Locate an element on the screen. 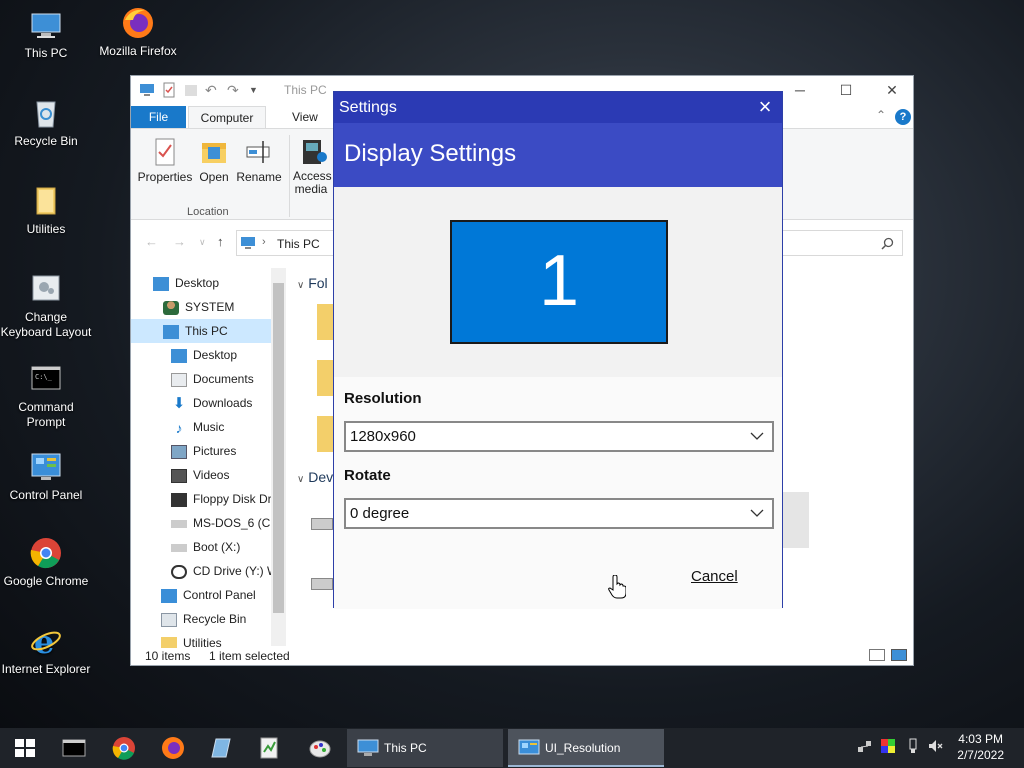 This screenshot has height=768, width=1024. notepad-icon is located at coordinates (222, 748).